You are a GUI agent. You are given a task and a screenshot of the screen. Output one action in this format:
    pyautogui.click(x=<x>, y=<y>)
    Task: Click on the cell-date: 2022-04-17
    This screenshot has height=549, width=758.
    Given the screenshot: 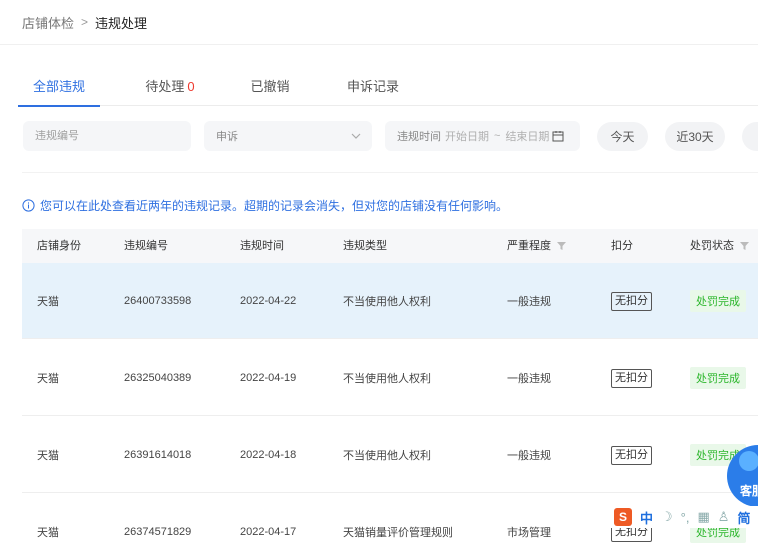 What is the action you would take?
    pyautogui.click(x=268, y=532)
    